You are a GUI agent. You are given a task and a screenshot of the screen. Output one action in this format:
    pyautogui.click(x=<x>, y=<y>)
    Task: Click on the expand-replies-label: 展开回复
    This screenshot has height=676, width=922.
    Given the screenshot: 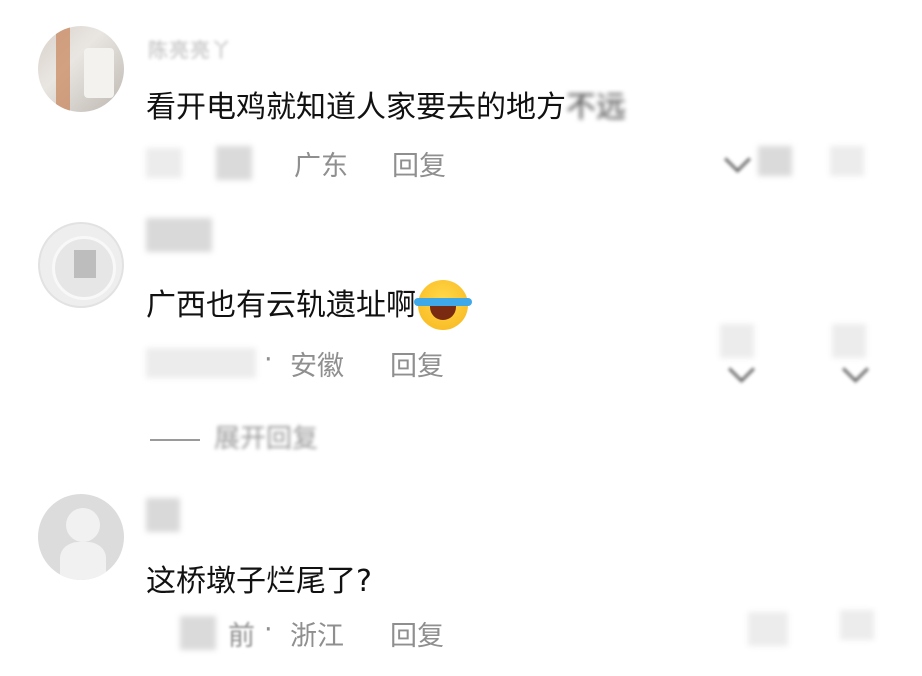 What is the action you would take?
    pyautogui.click(x=266, y=439)
    